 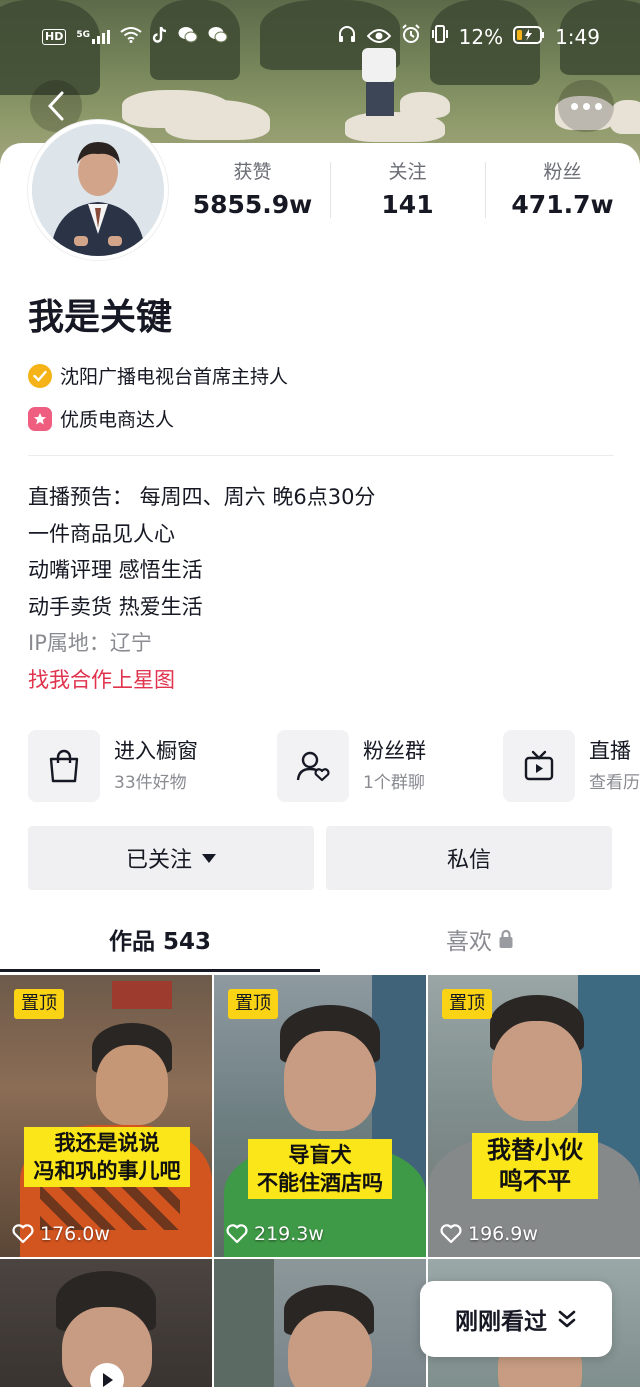 I want to click on shopping-bag-icon, so click(x=64, y=766).